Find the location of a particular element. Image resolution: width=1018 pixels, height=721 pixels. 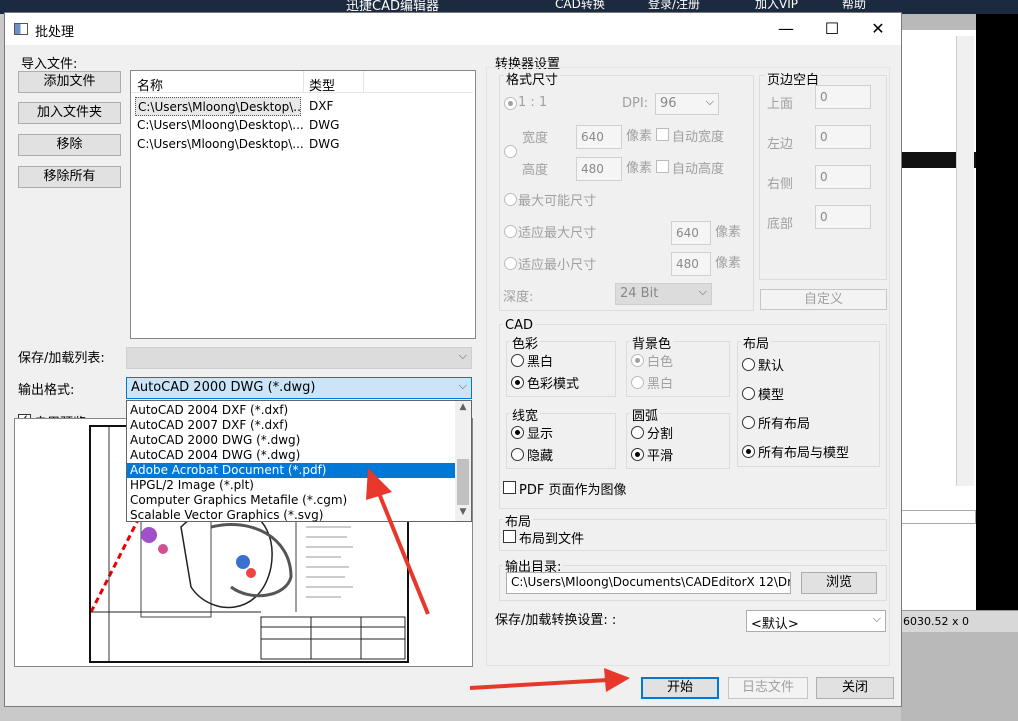

width-field: 640 is located at coordinates (599, 137).